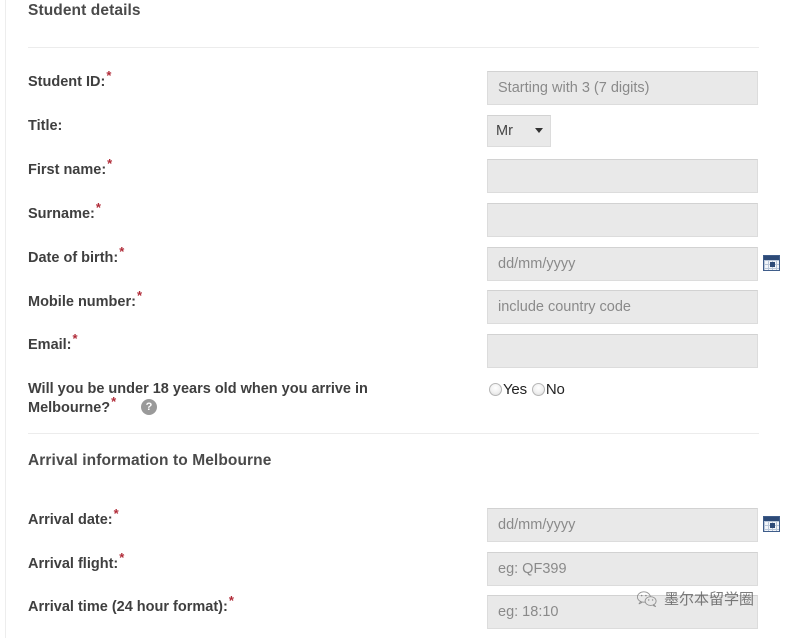 The height and width of the screenshot is (638, 800). I want to click on label-title: Title:, so click(45, 126).